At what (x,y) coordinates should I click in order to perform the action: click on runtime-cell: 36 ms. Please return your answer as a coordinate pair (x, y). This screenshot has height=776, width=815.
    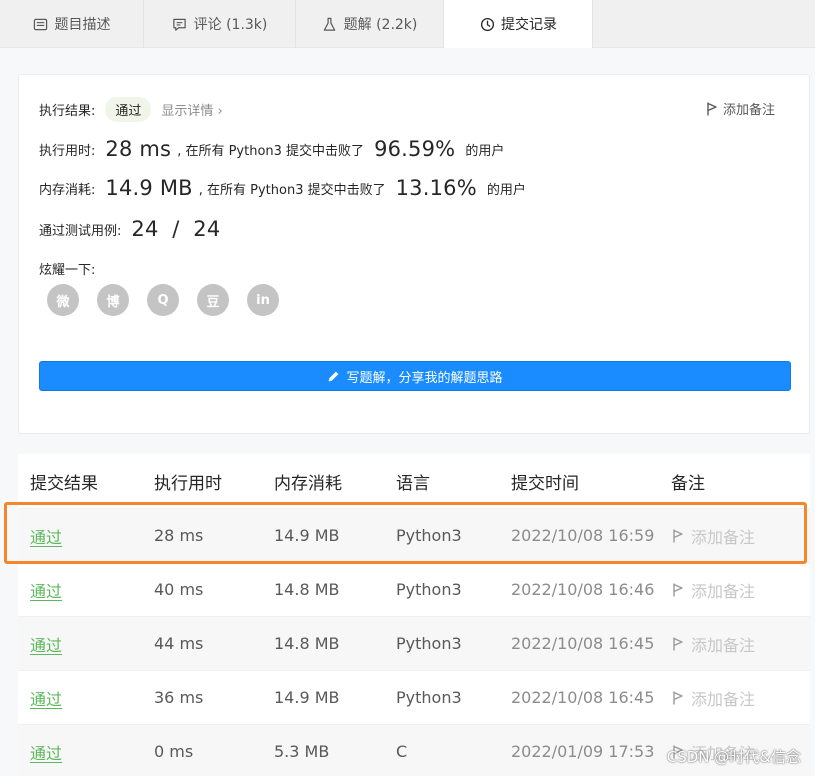
    Looking at the image, I should click on (179, 697).